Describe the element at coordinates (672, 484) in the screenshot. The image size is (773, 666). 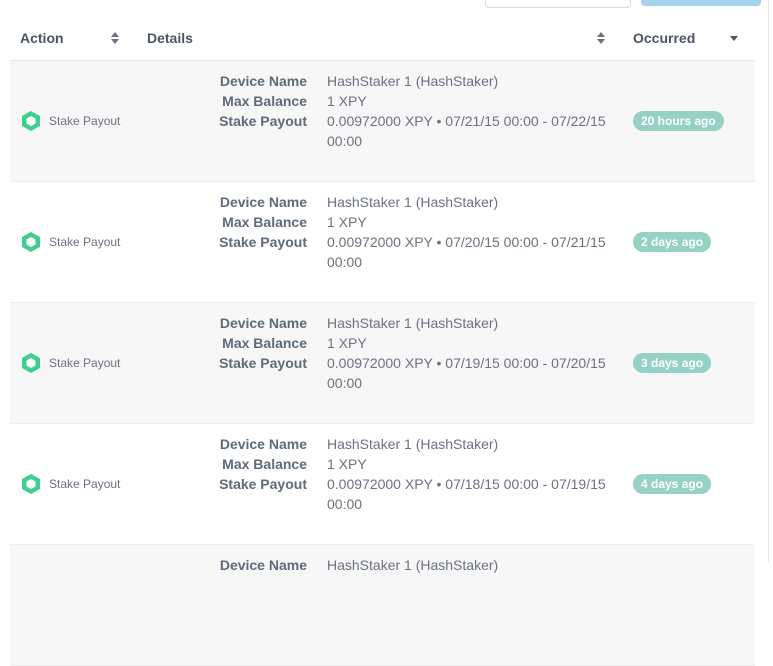
I see `occurred-badge: 4 days ago` at that location.